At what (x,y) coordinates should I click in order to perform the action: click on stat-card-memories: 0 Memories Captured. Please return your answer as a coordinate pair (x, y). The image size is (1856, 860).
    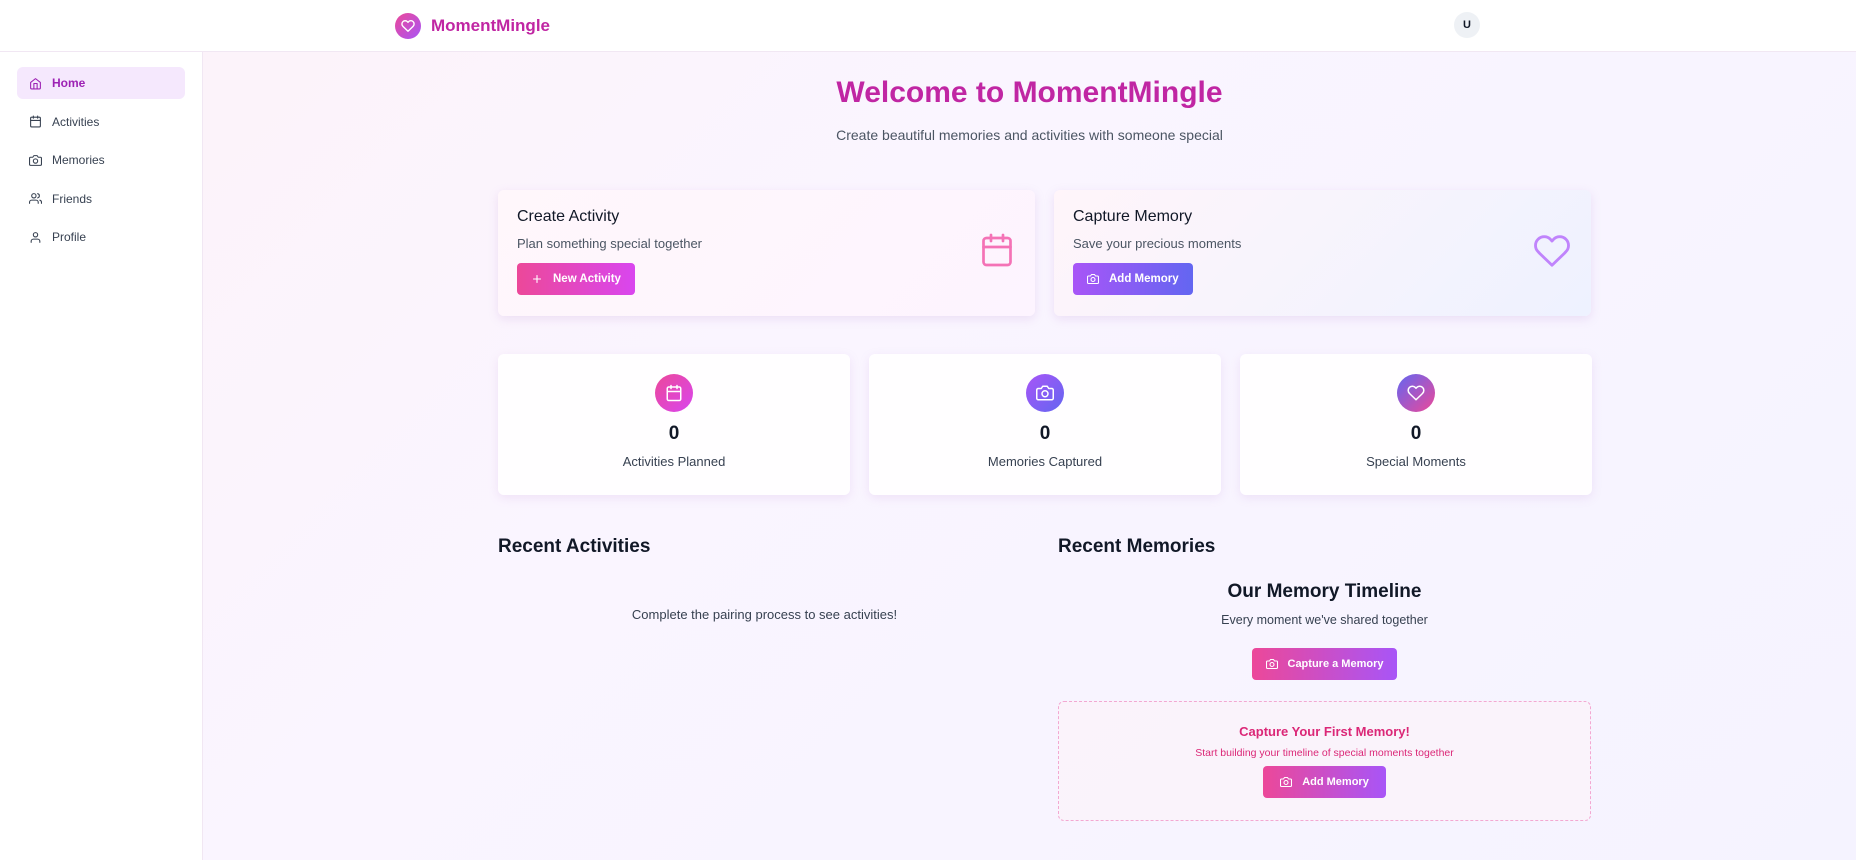
    Looking at the image, I should click on (1045, 424).